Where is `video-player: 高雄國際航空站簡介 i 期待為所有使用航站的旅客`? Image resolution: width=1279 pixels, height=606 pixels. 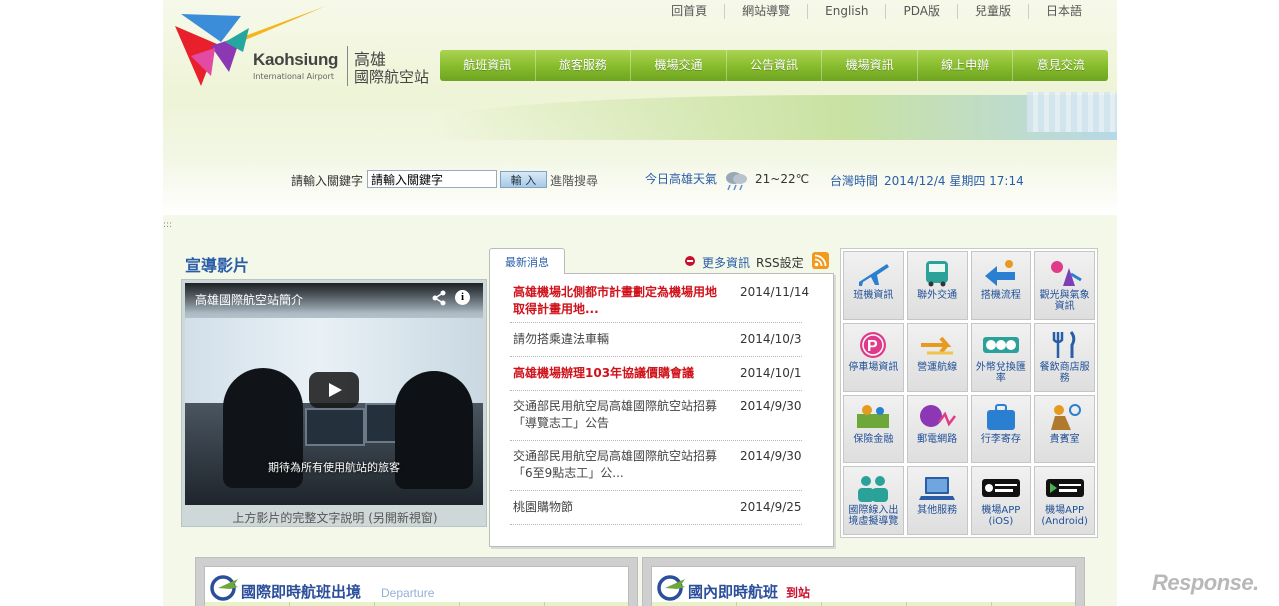
video-player: 高雄國際航空站簡介 i 期待為所有使用航站的旅客 is located at coordinates (334, 394).